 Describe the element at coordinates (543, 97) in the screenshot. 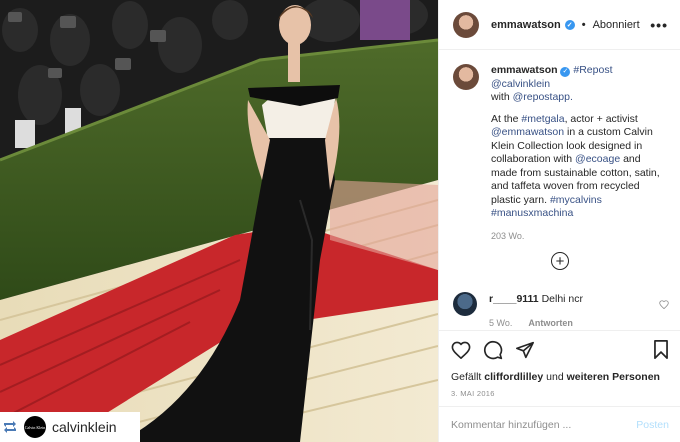

I see `mention-repostapp: @repostapp.` at that location.